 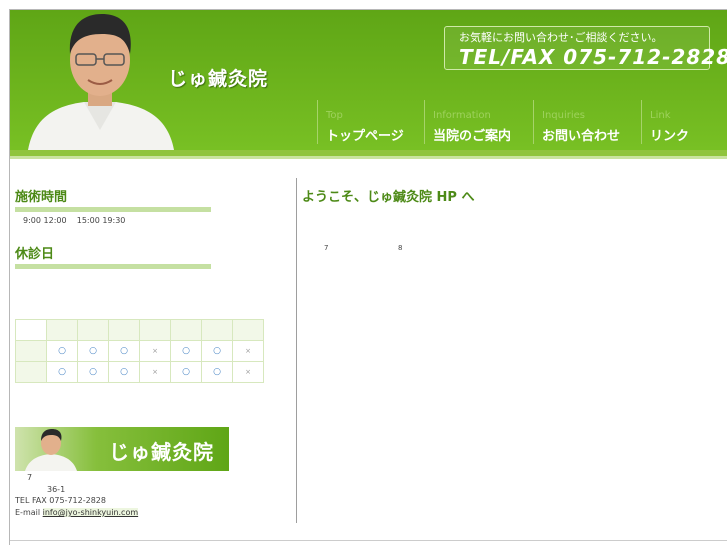 What do you see at coordinates (45, 220) in the screenshot?
I see `hours-morning: 9:00 12:00` at bounding box center [45, 220].